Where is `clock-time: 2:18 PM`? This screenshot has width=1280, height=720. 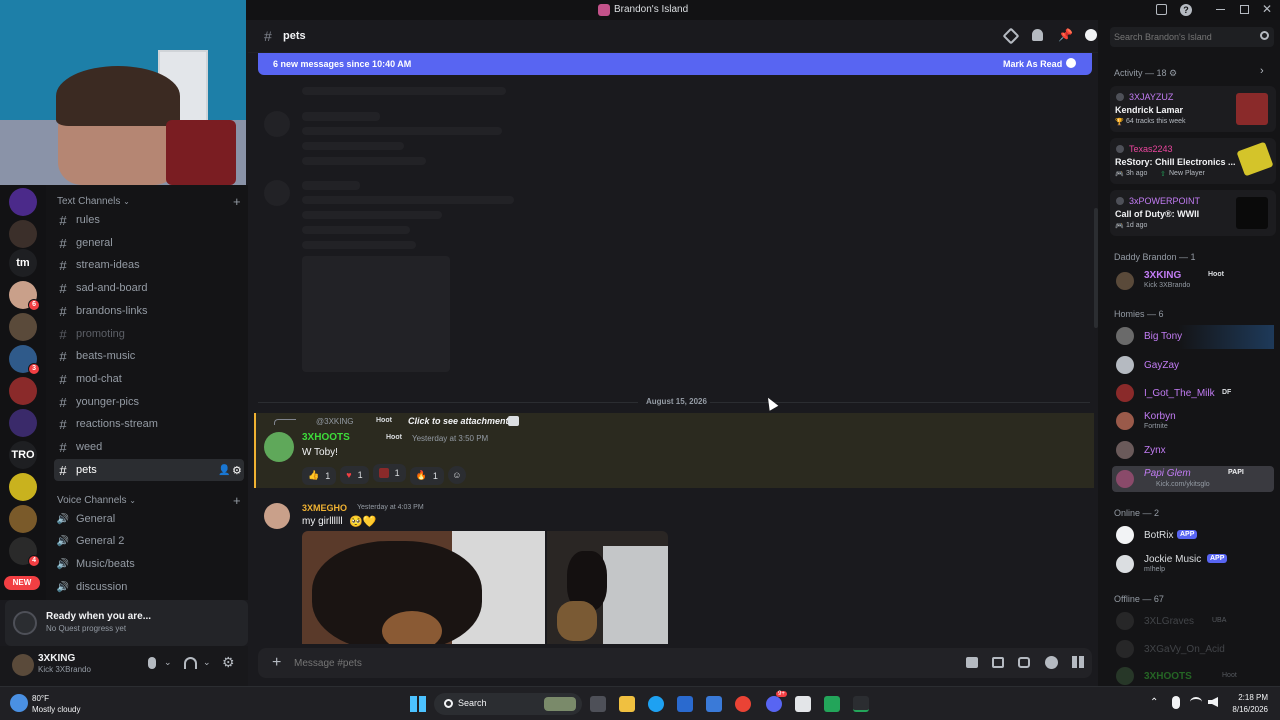 clock-time: 2:18 PM is located at coordinates (1246, 697).